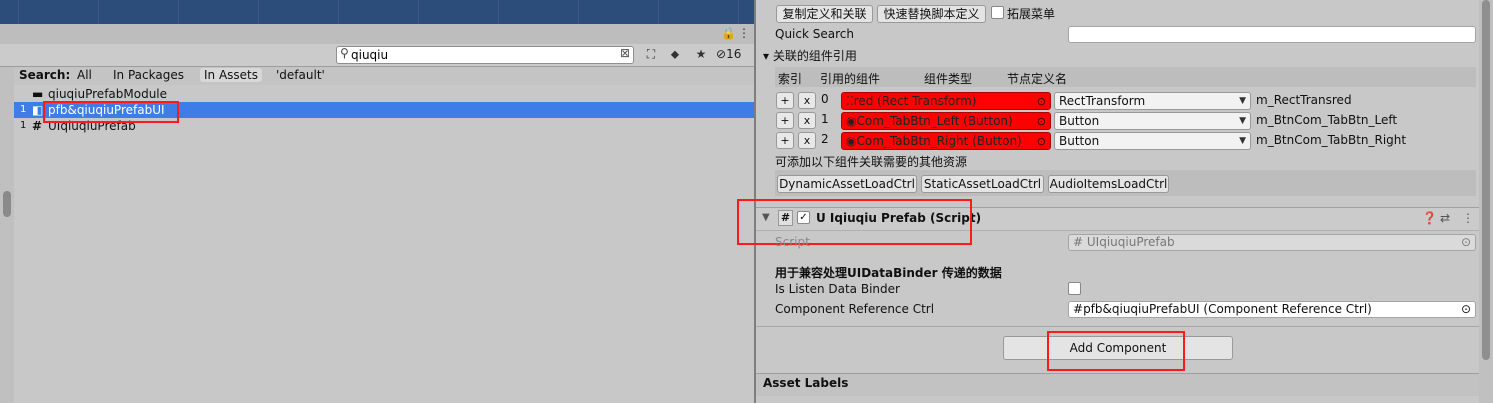 The height and width of the screenshot is (403, 1493). I want to click on expand-menu-checkbox, so click(997, 12).